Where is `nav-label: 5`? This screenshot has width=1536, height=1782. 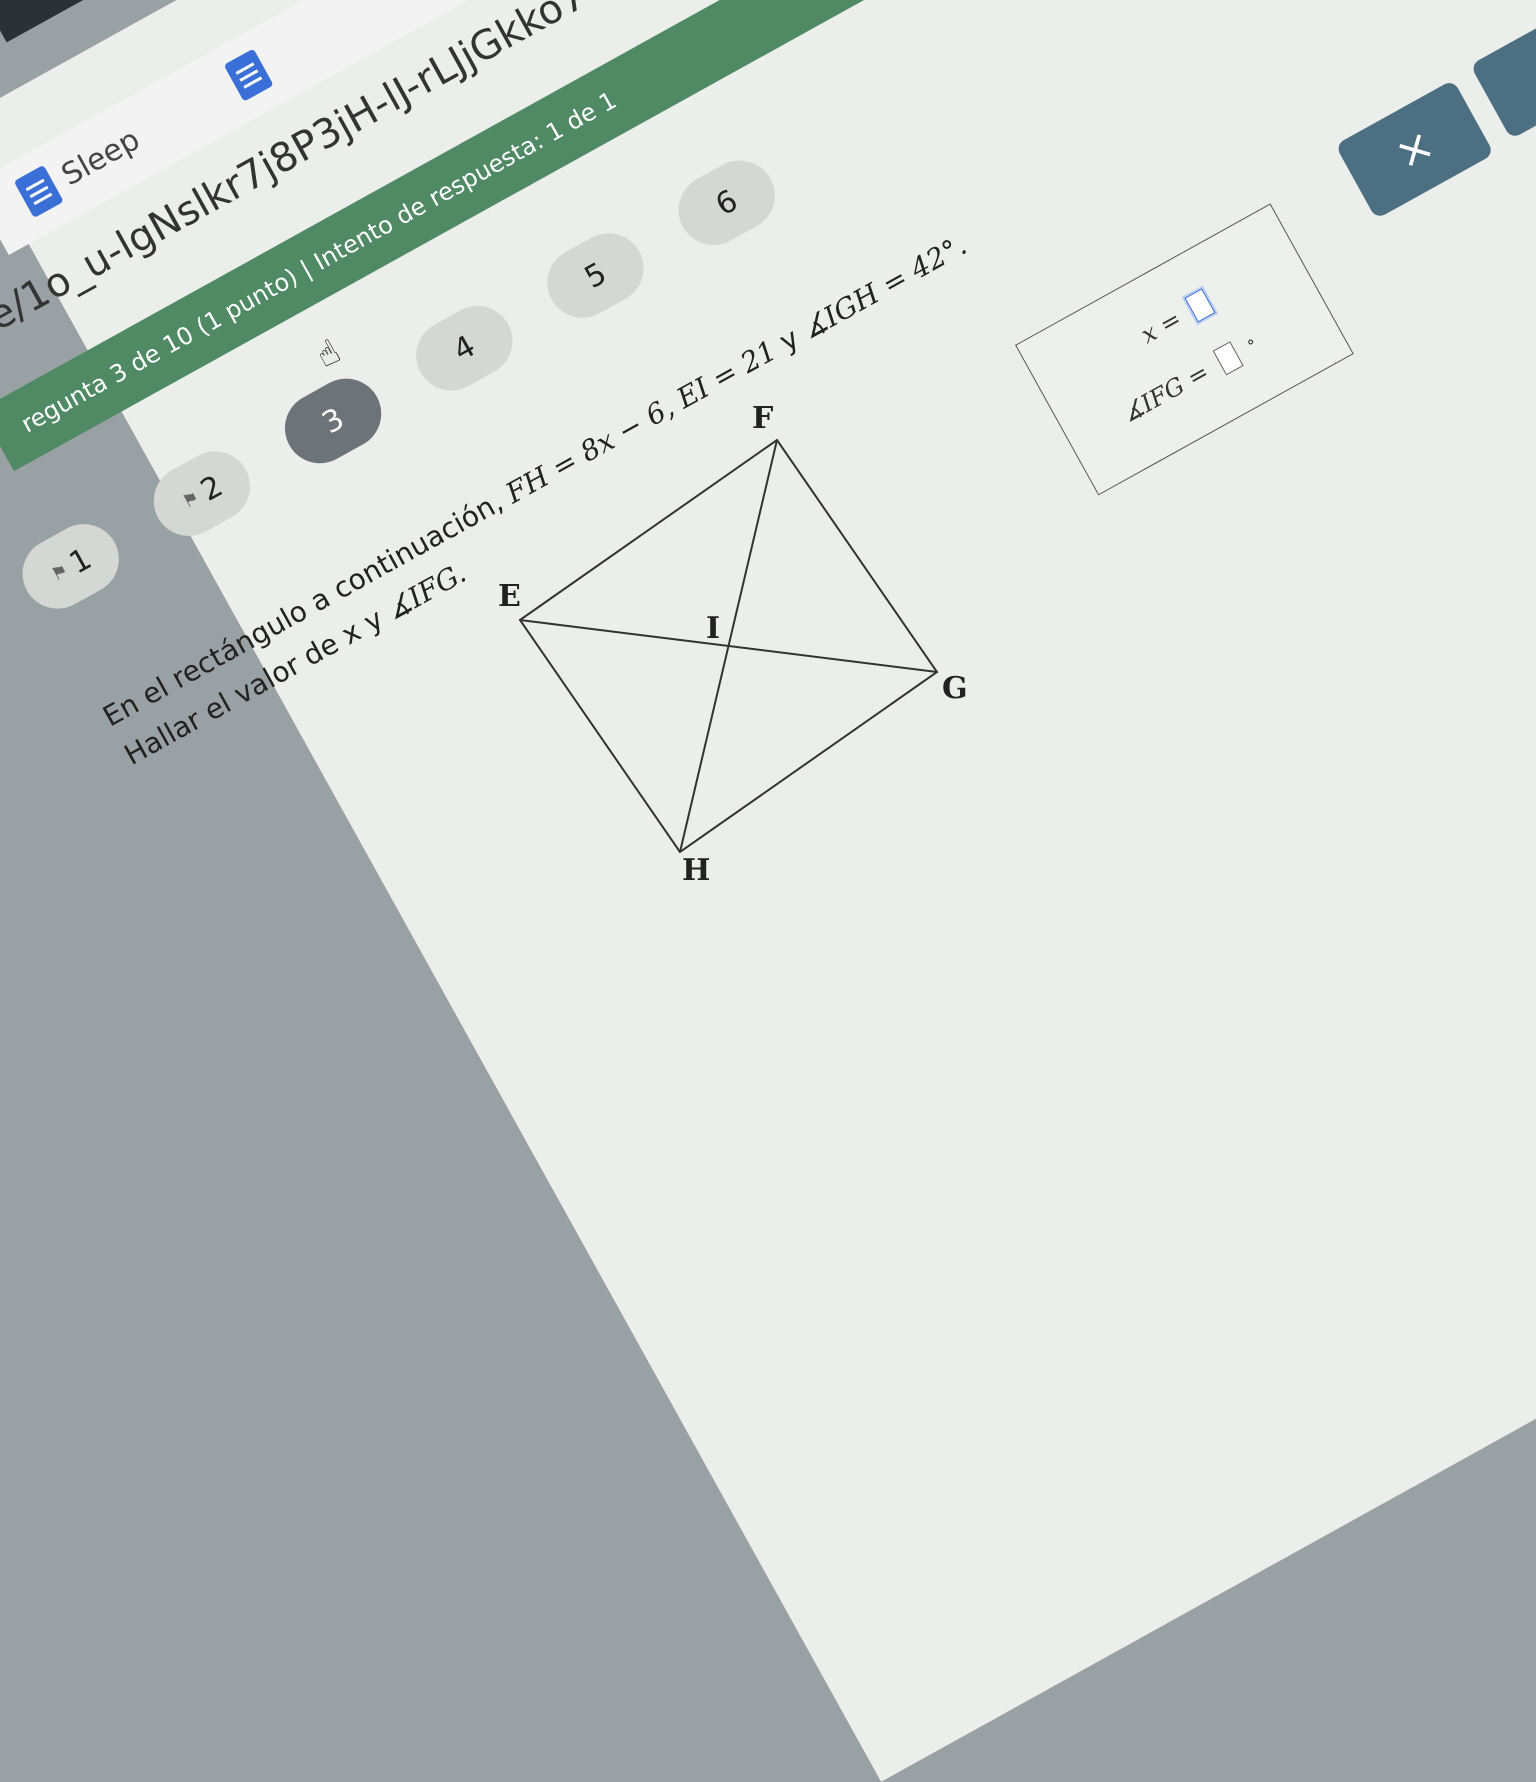 nav-label: 5 is located at coordinates (595, 275).